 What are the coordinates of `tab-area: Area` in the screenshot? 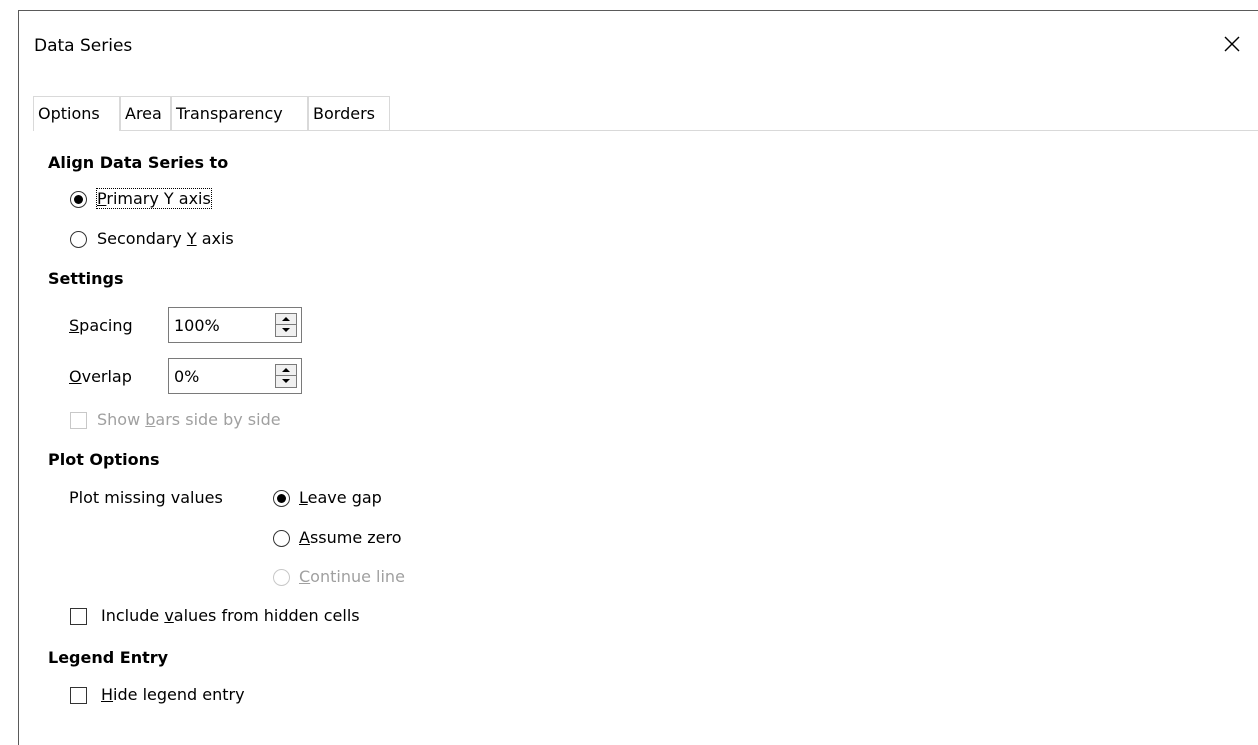 It's located at (145, 113).